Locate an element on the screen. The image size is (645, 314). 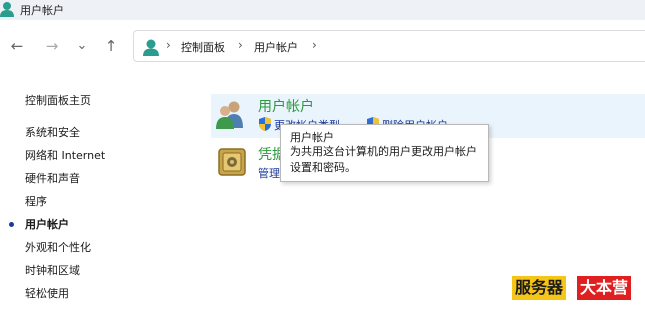
sidebar-item-ease-of-access: 轻松使用 is located at coordinates (47, 293).